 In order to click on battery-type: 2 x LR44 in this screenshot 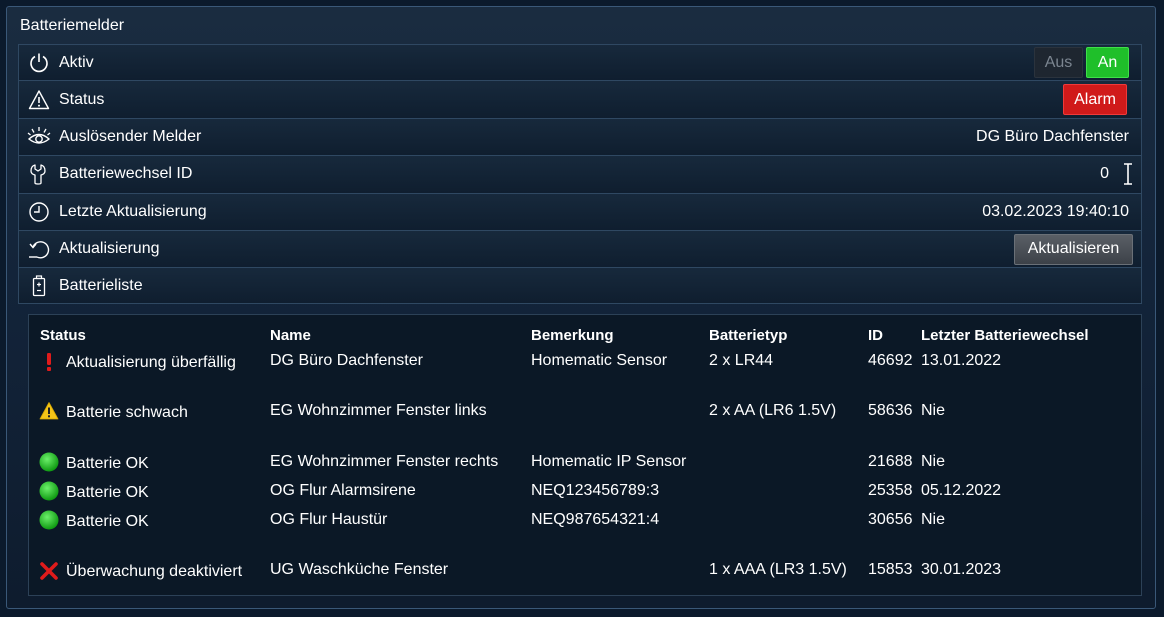, I will do `click(741, 360)`.